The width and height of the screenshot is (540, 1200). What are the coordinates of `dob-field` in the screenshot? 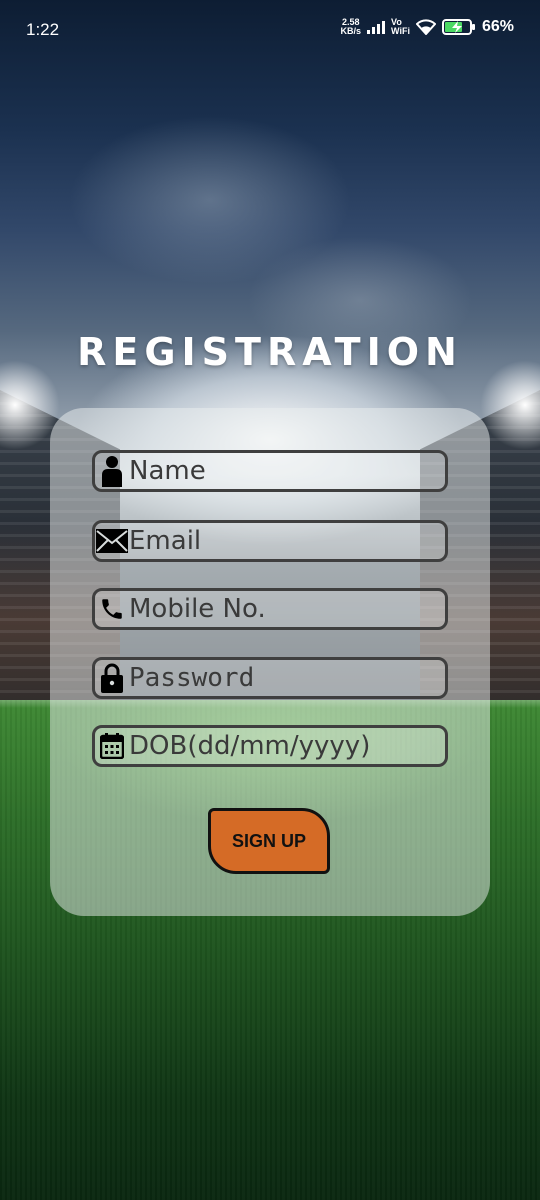 It's located at (270, 746).